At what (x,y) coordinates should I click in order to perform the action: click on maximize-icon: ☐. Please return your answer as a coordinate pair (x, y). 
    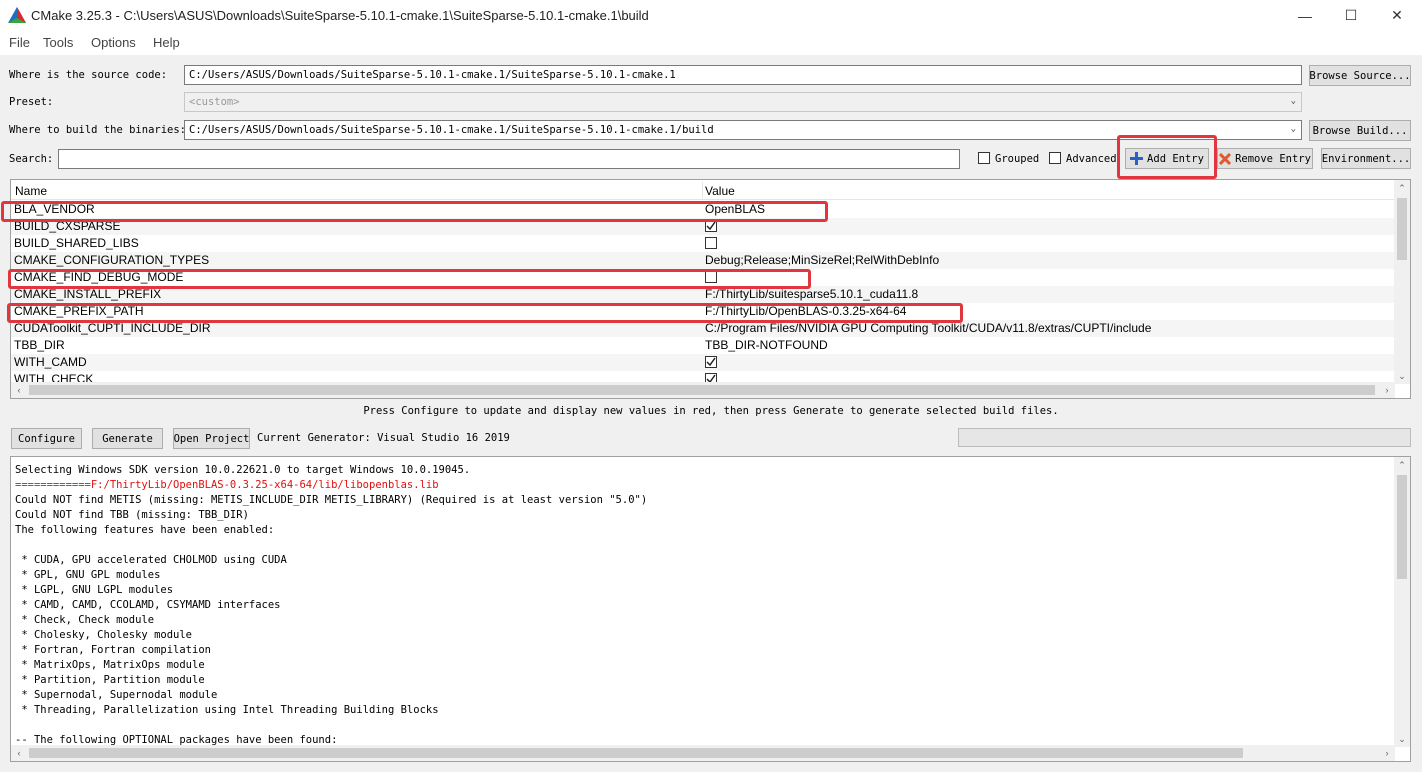
    Looking at the image, I should click on (1351, 15).